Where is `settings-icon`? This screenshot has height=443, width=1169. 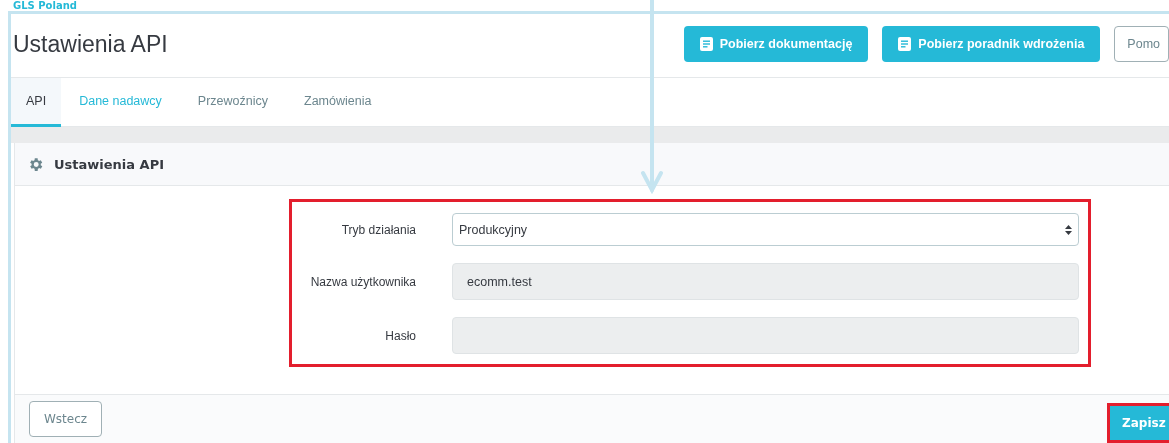
settings-icon is located at coordinates (35, 164).